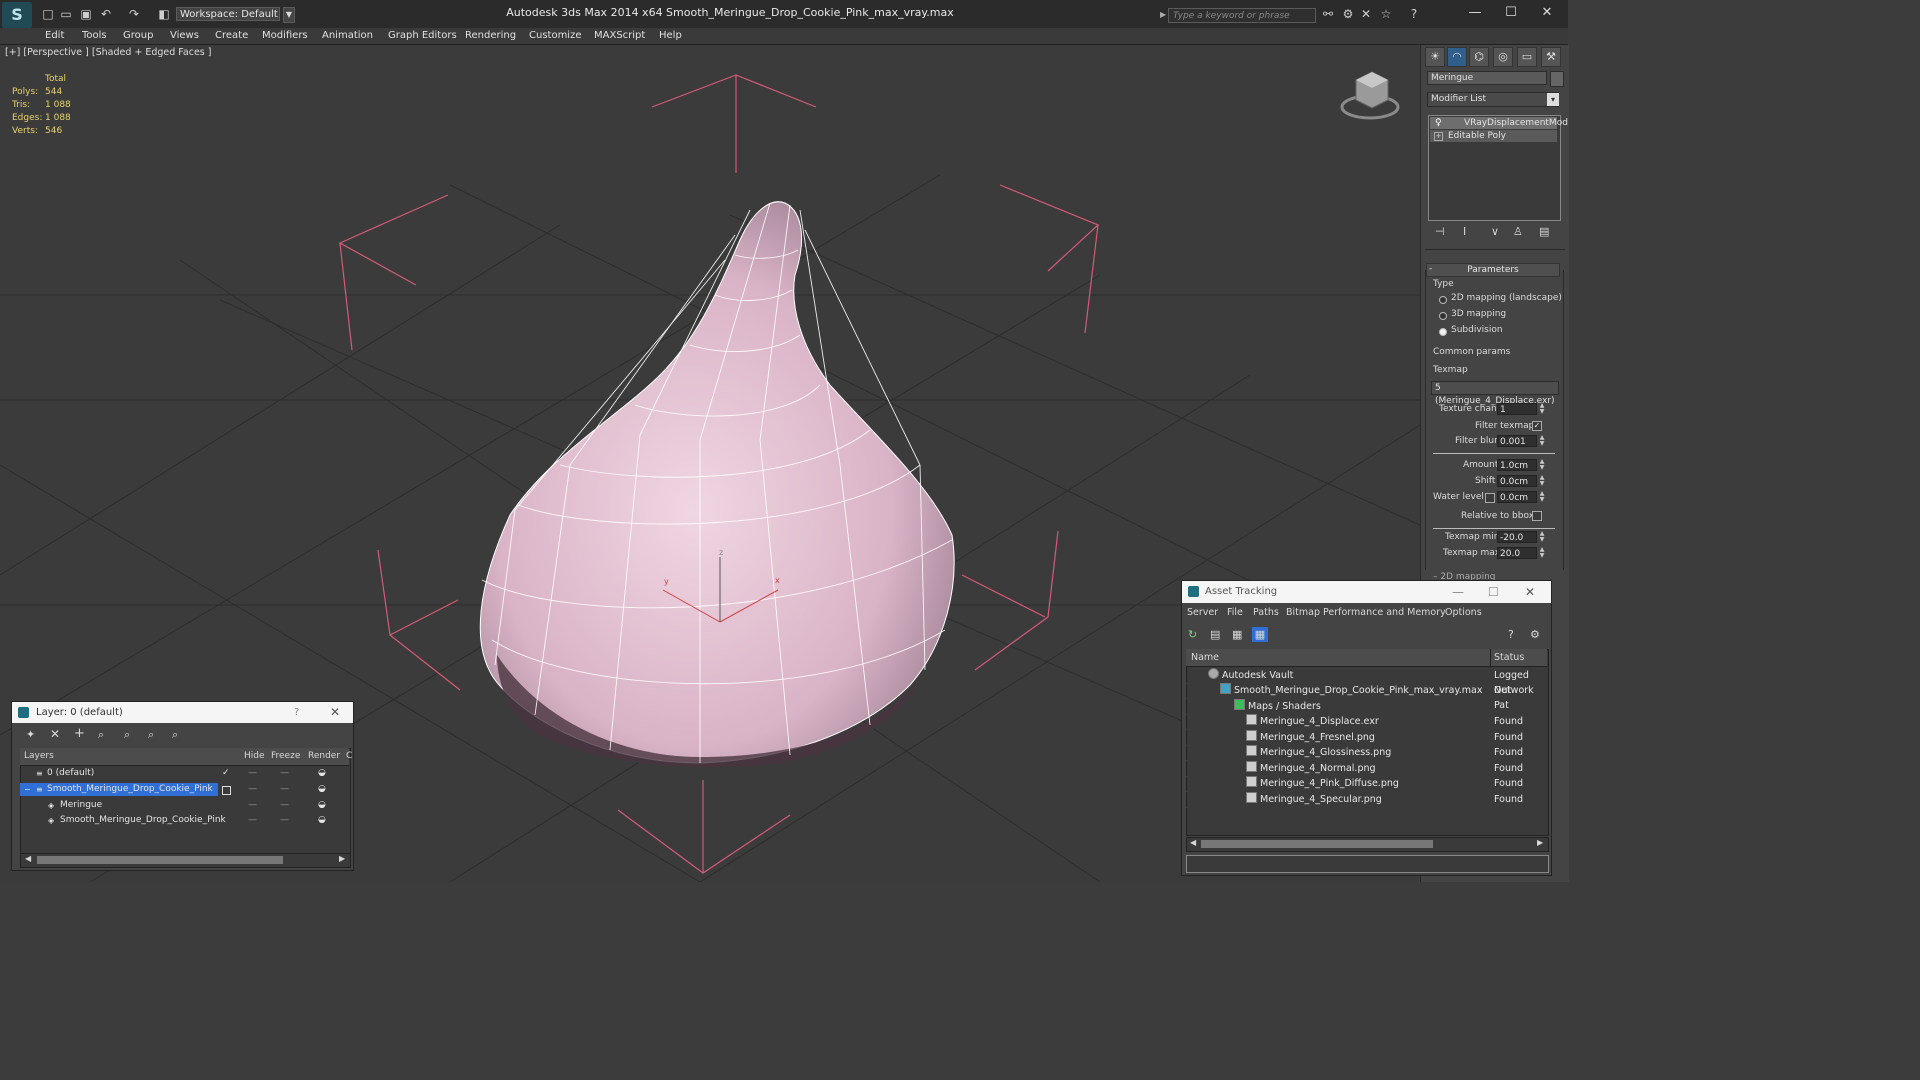  What do you see at coordinates (1365, 800) in the screenshot?
I see `asset-row: Meringue_4_Specular.png Found` at bounding box center [1365, 800].